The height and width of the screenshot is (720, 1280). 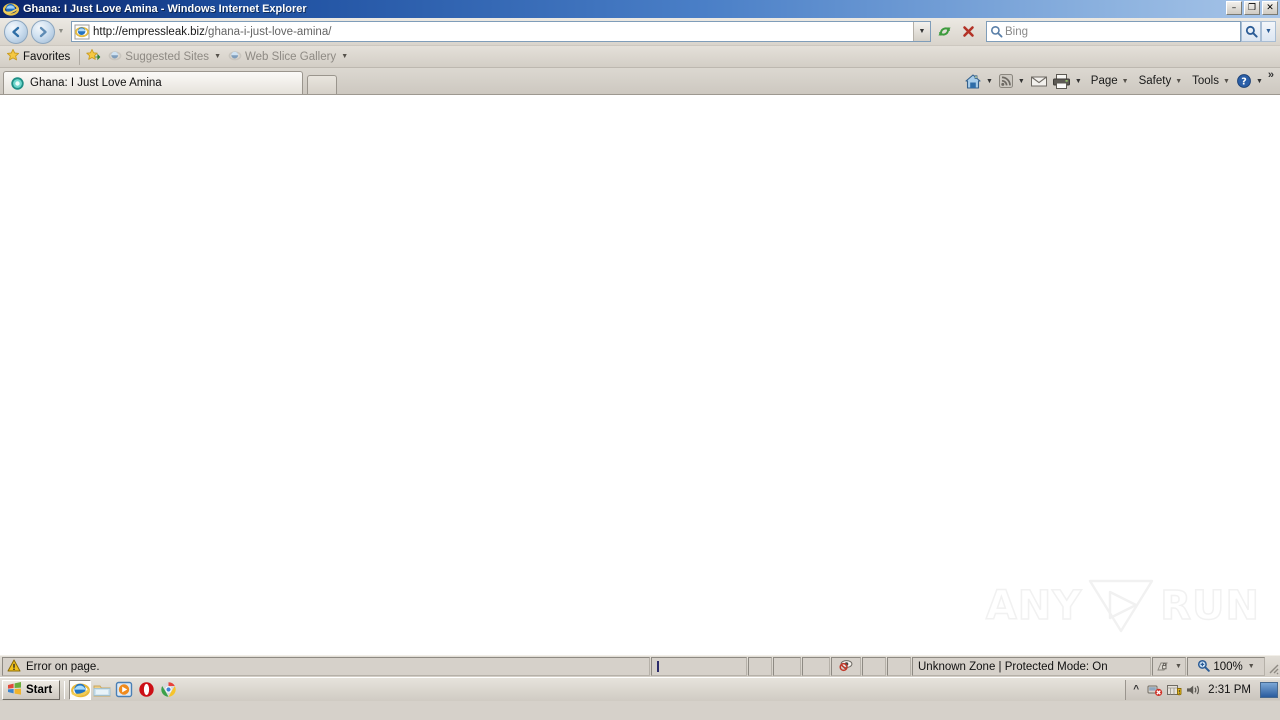 I want to click on anyrun-watermark: ANY RUN, so click(x=1122, y=606).